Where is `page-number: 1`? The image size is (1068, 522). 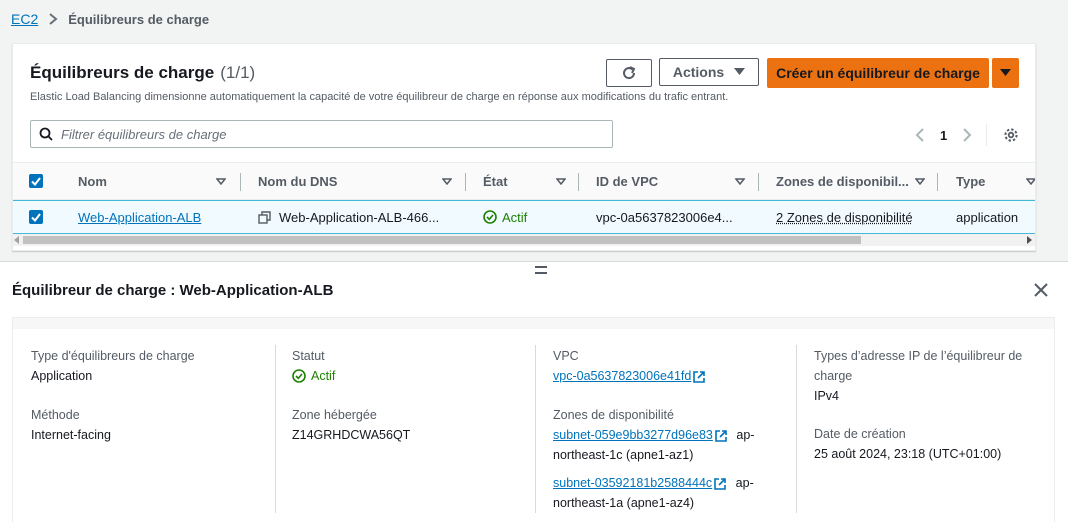
page-number: 1 is located at coordinates (943, 135).